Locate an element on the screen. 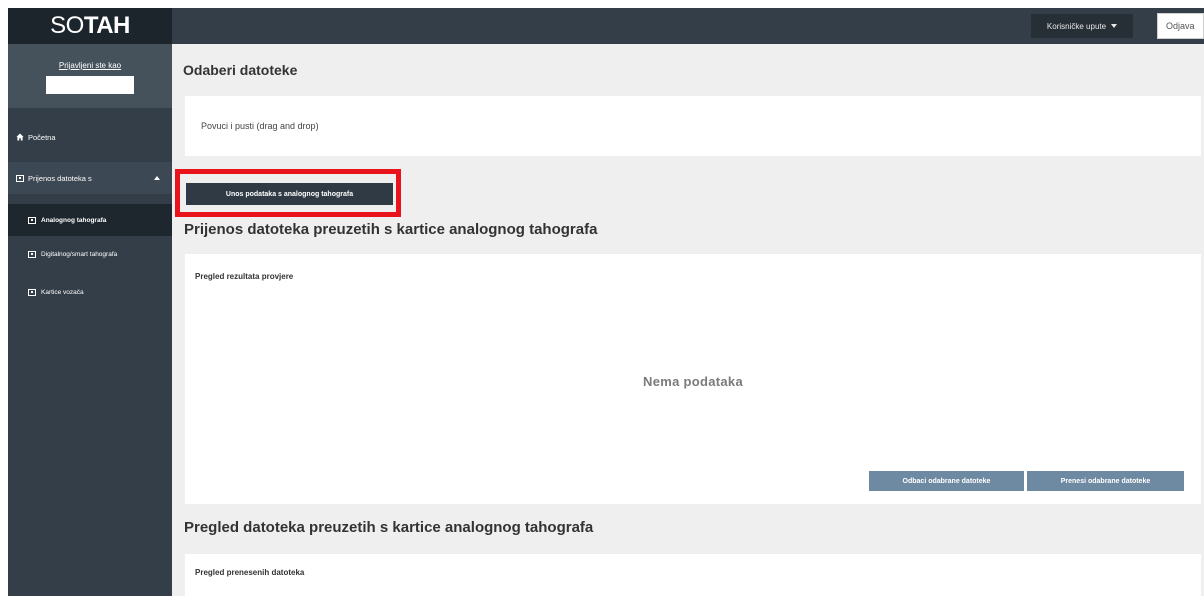  sidebar-item-analog-tachograph: Analognog tahografa is located at coordinates (90, 220).